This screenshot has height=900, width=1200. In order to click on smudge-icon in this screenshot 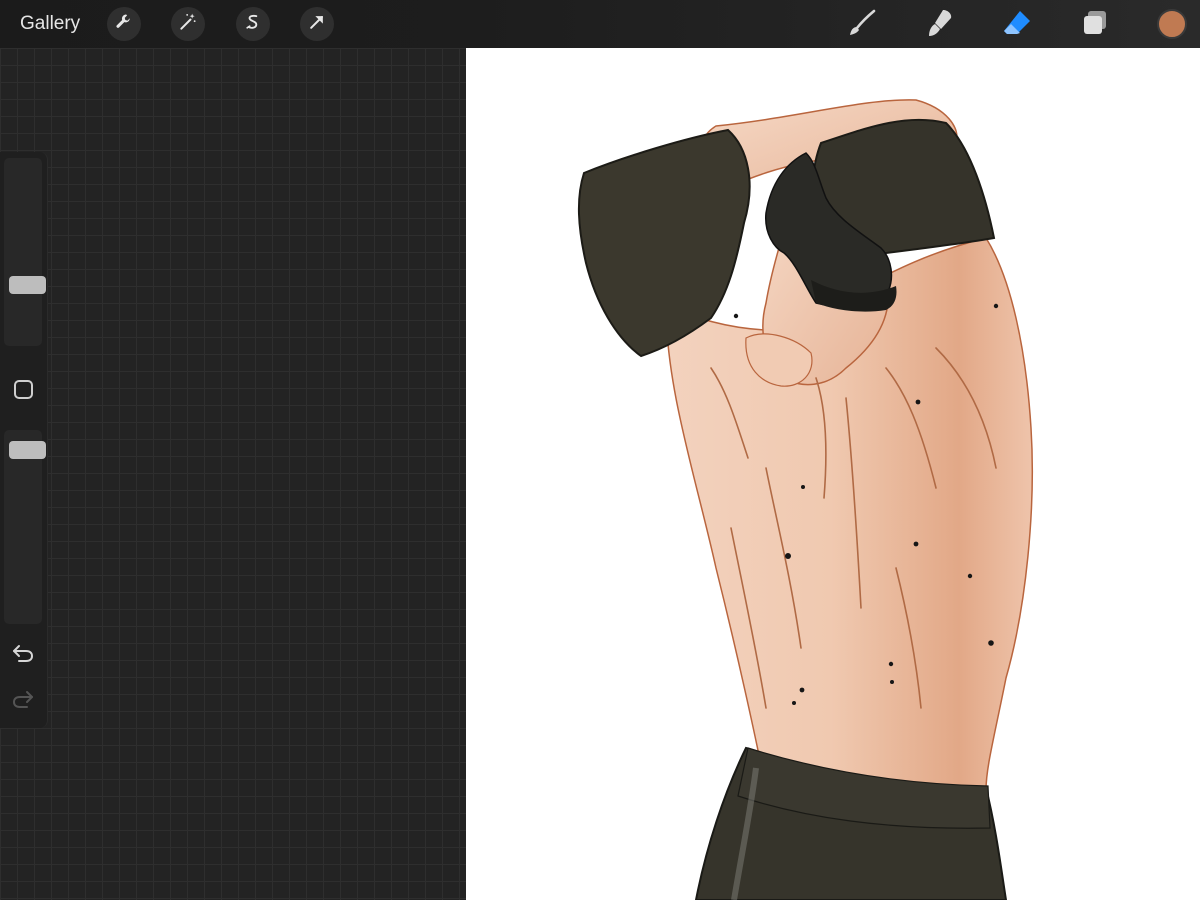, I will do `click(939, 25)`.